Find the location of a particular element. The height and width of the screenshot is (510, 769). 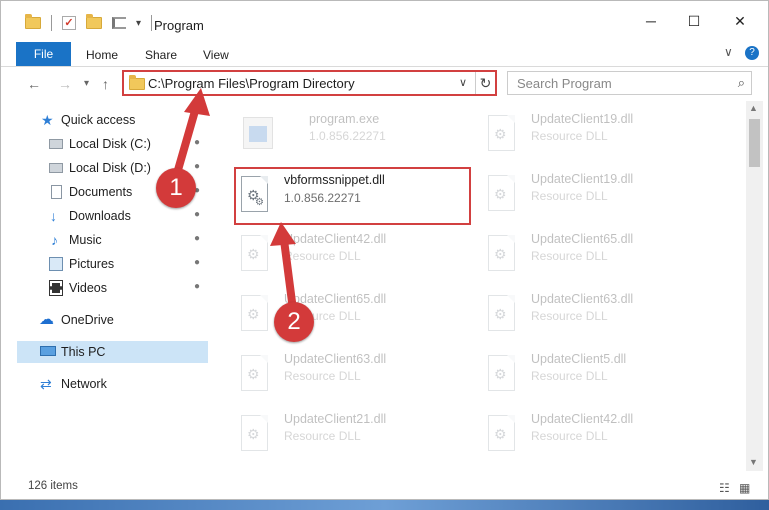

sidebar-item-label: Videos is located at coordinates (88, 288).